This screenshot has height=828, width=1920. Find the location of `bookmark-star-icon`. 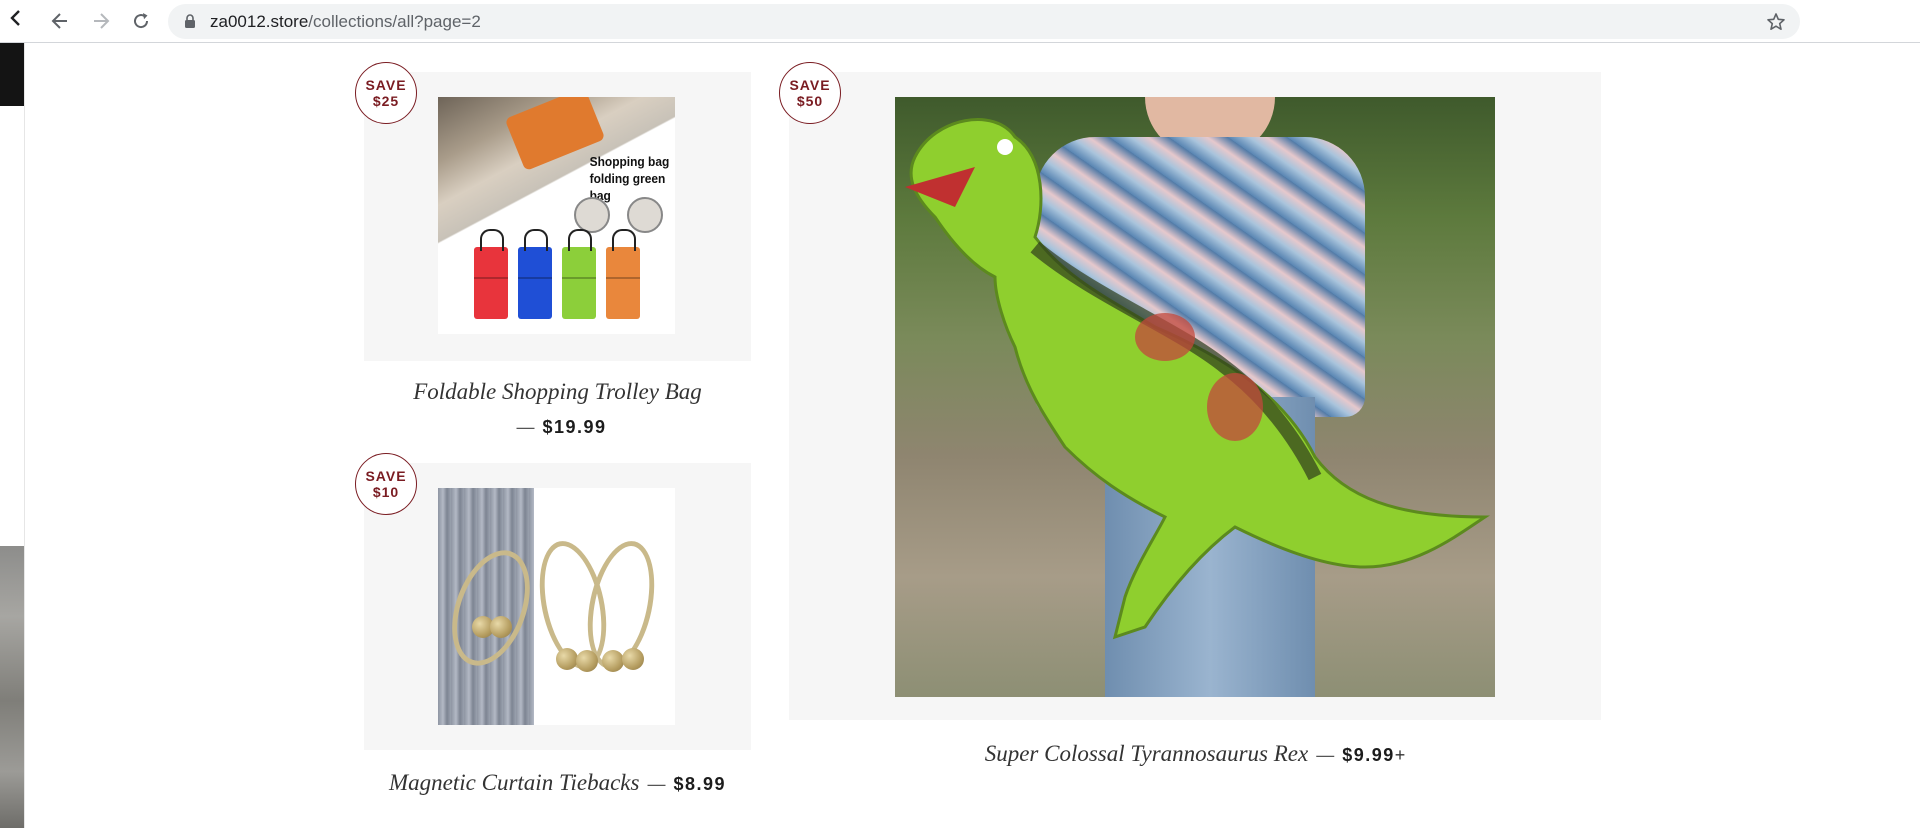

bookmark-star-icon is located at coordinates (1776, 22).